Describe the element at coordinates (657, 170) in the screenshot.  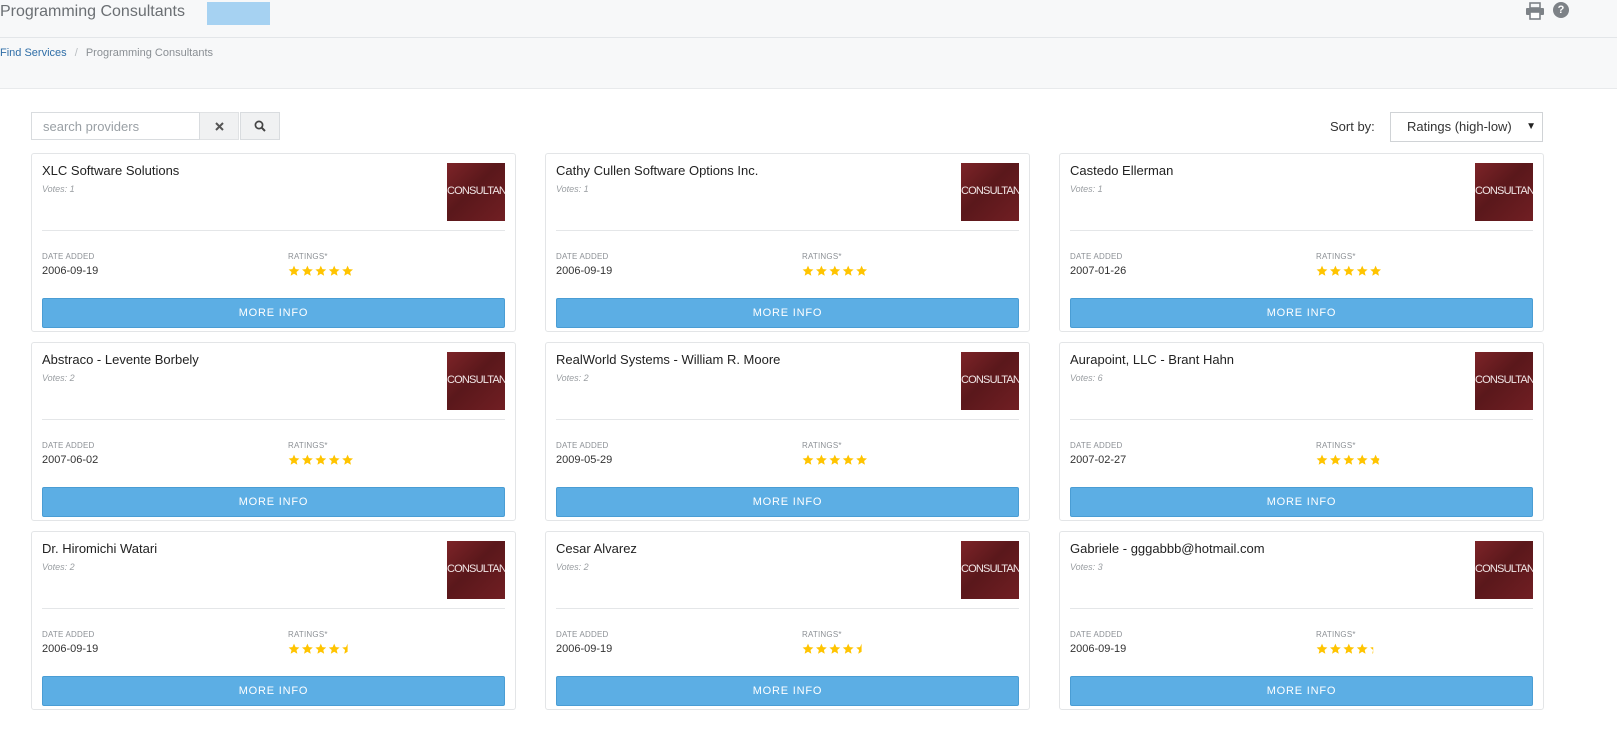
I see `provider-name: Cathy Cullen Software Options Inc.` at that location.